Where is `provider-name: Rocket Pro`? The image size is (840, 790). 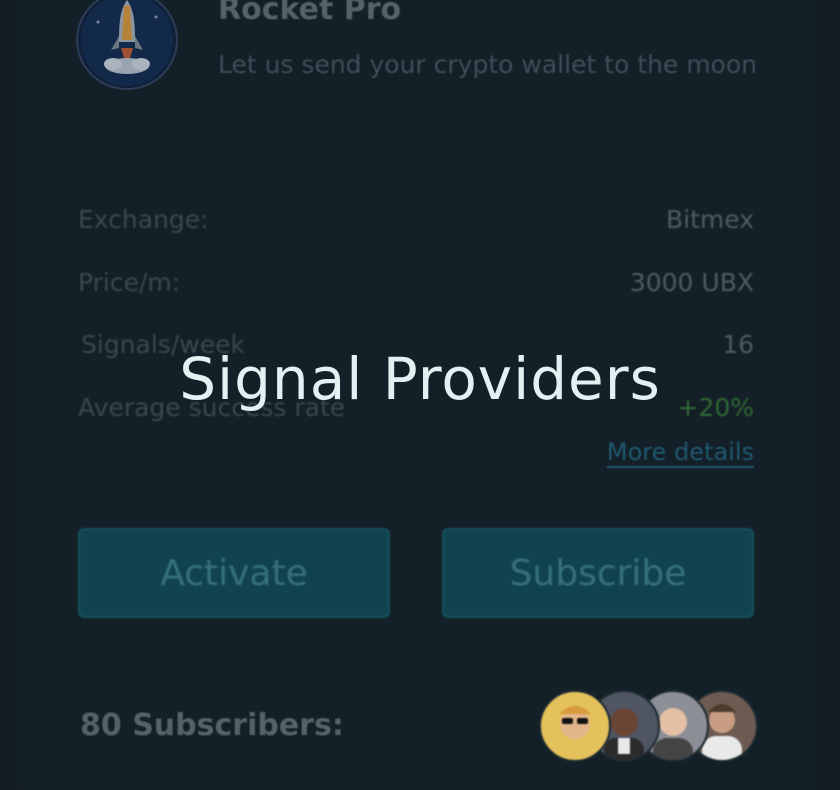
provider-name: Rocket Pro is located at coordinates (310, 13).